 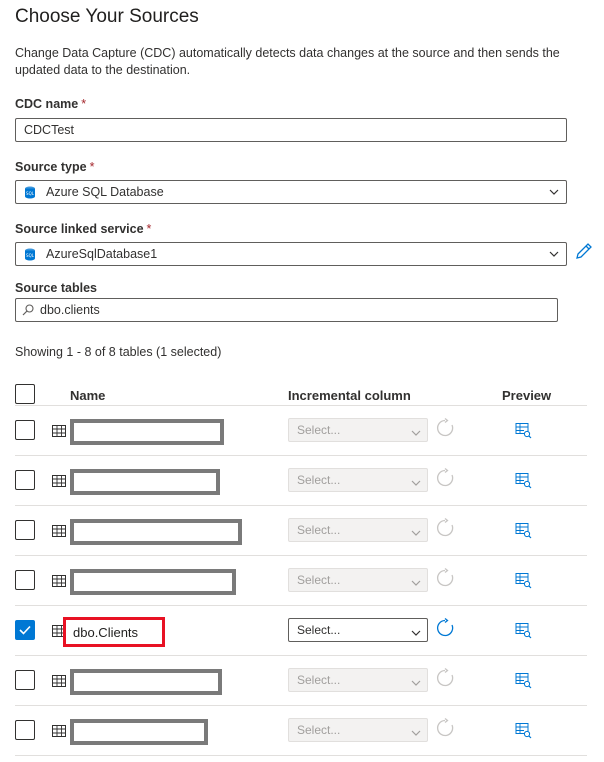 I want to click on source-type-dropdown: SQL Azure SQL Database, so click(x=291, y=192).